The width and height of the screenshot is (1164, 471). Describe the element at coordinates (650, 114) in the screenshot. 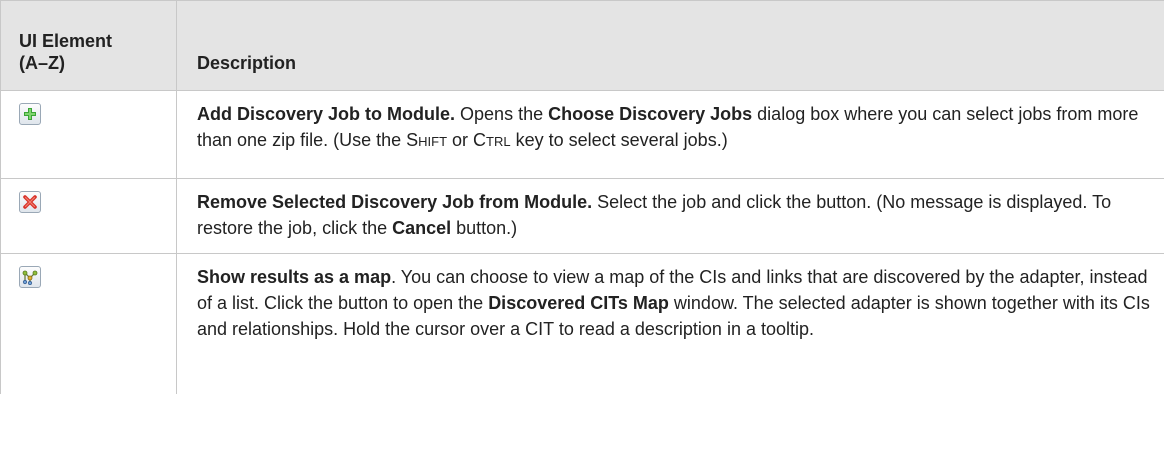

I see `row-bold-term: Choose Discovery Jobs` at that location.